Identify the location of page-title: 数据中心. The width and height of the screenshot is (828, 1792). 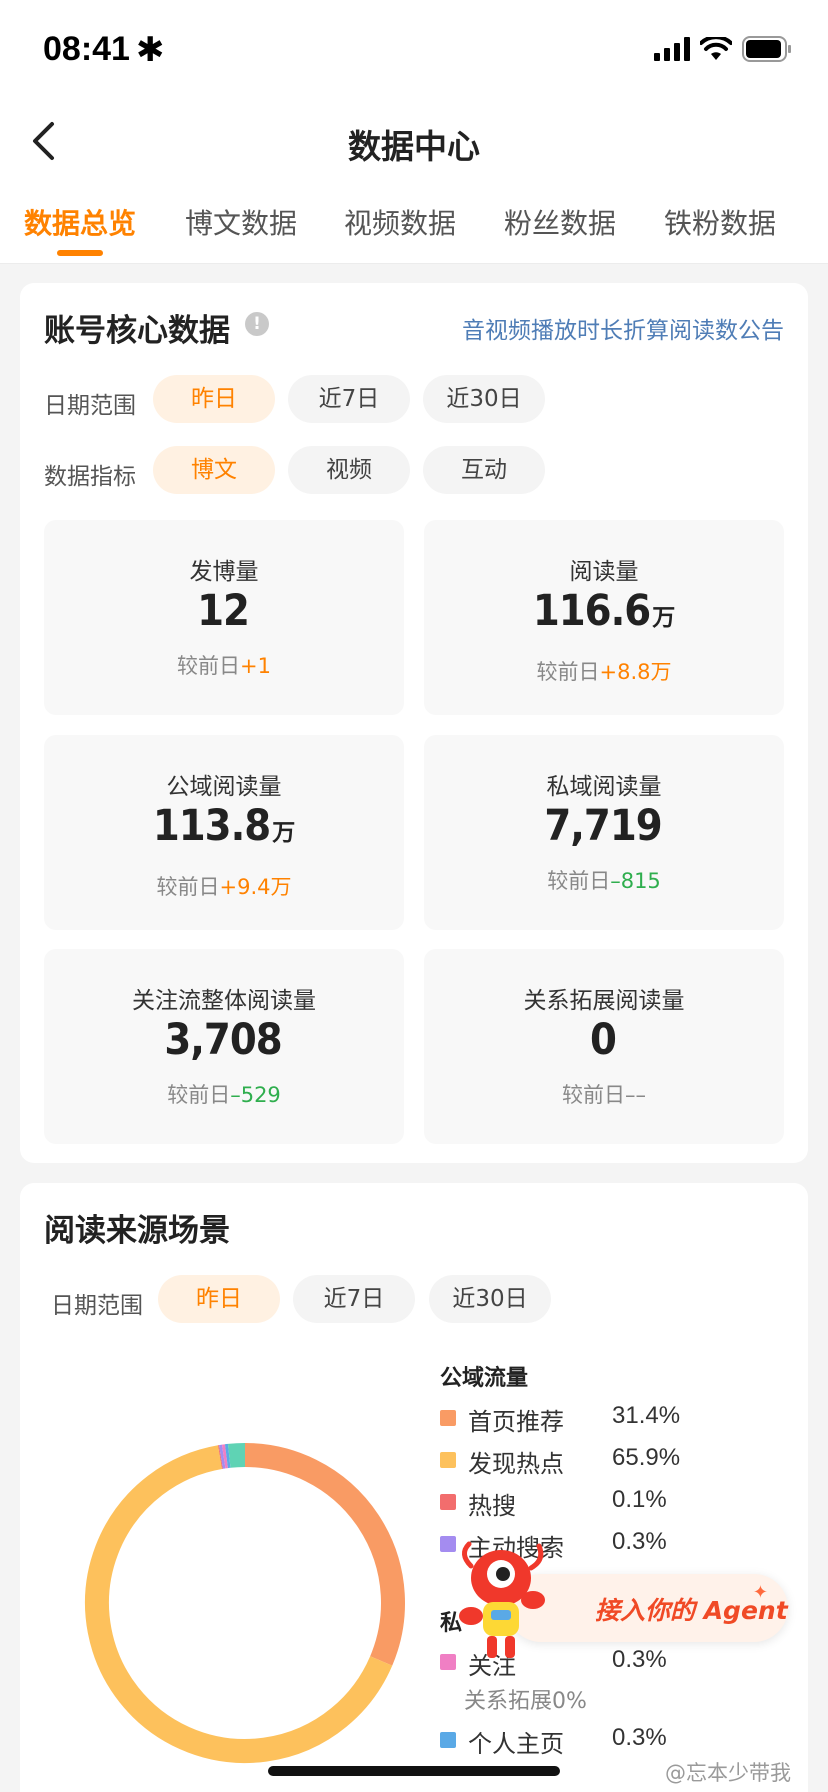
(414, 146).